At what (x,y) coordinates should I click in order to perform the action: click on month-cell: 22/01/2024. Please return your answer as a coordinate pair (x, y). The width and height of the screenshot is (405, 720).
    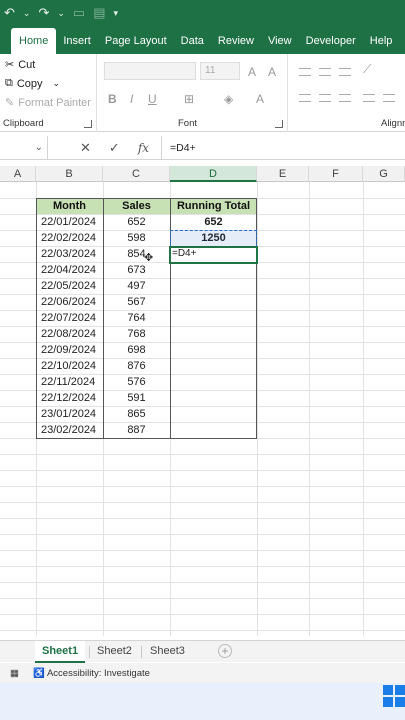
    Looking at the image, I should click on (69, 222).